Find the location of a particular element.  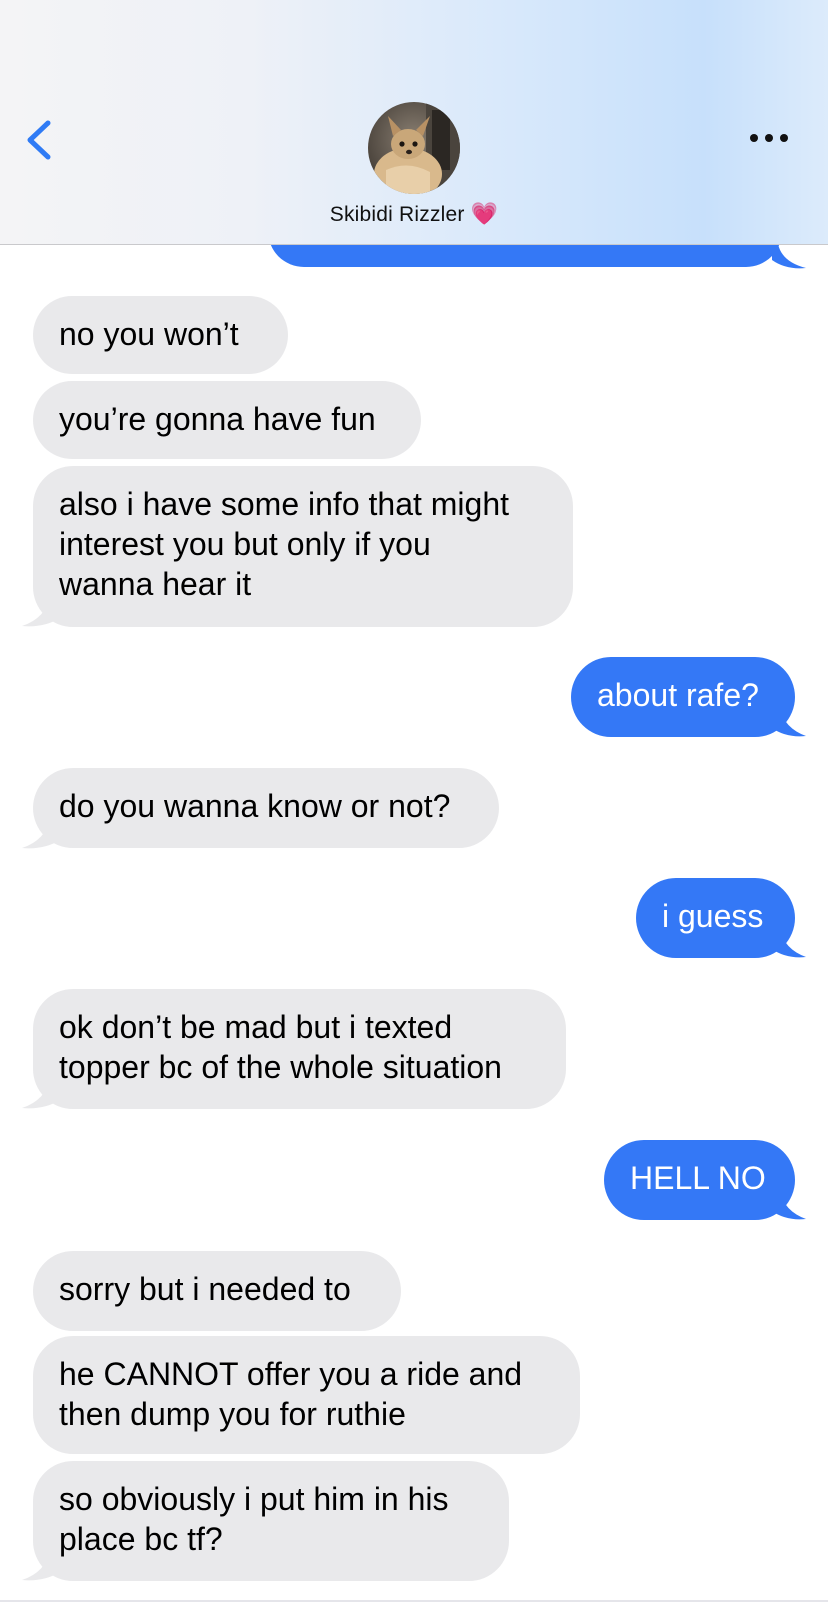

bubble-tail is located at coordinates (789, 256).